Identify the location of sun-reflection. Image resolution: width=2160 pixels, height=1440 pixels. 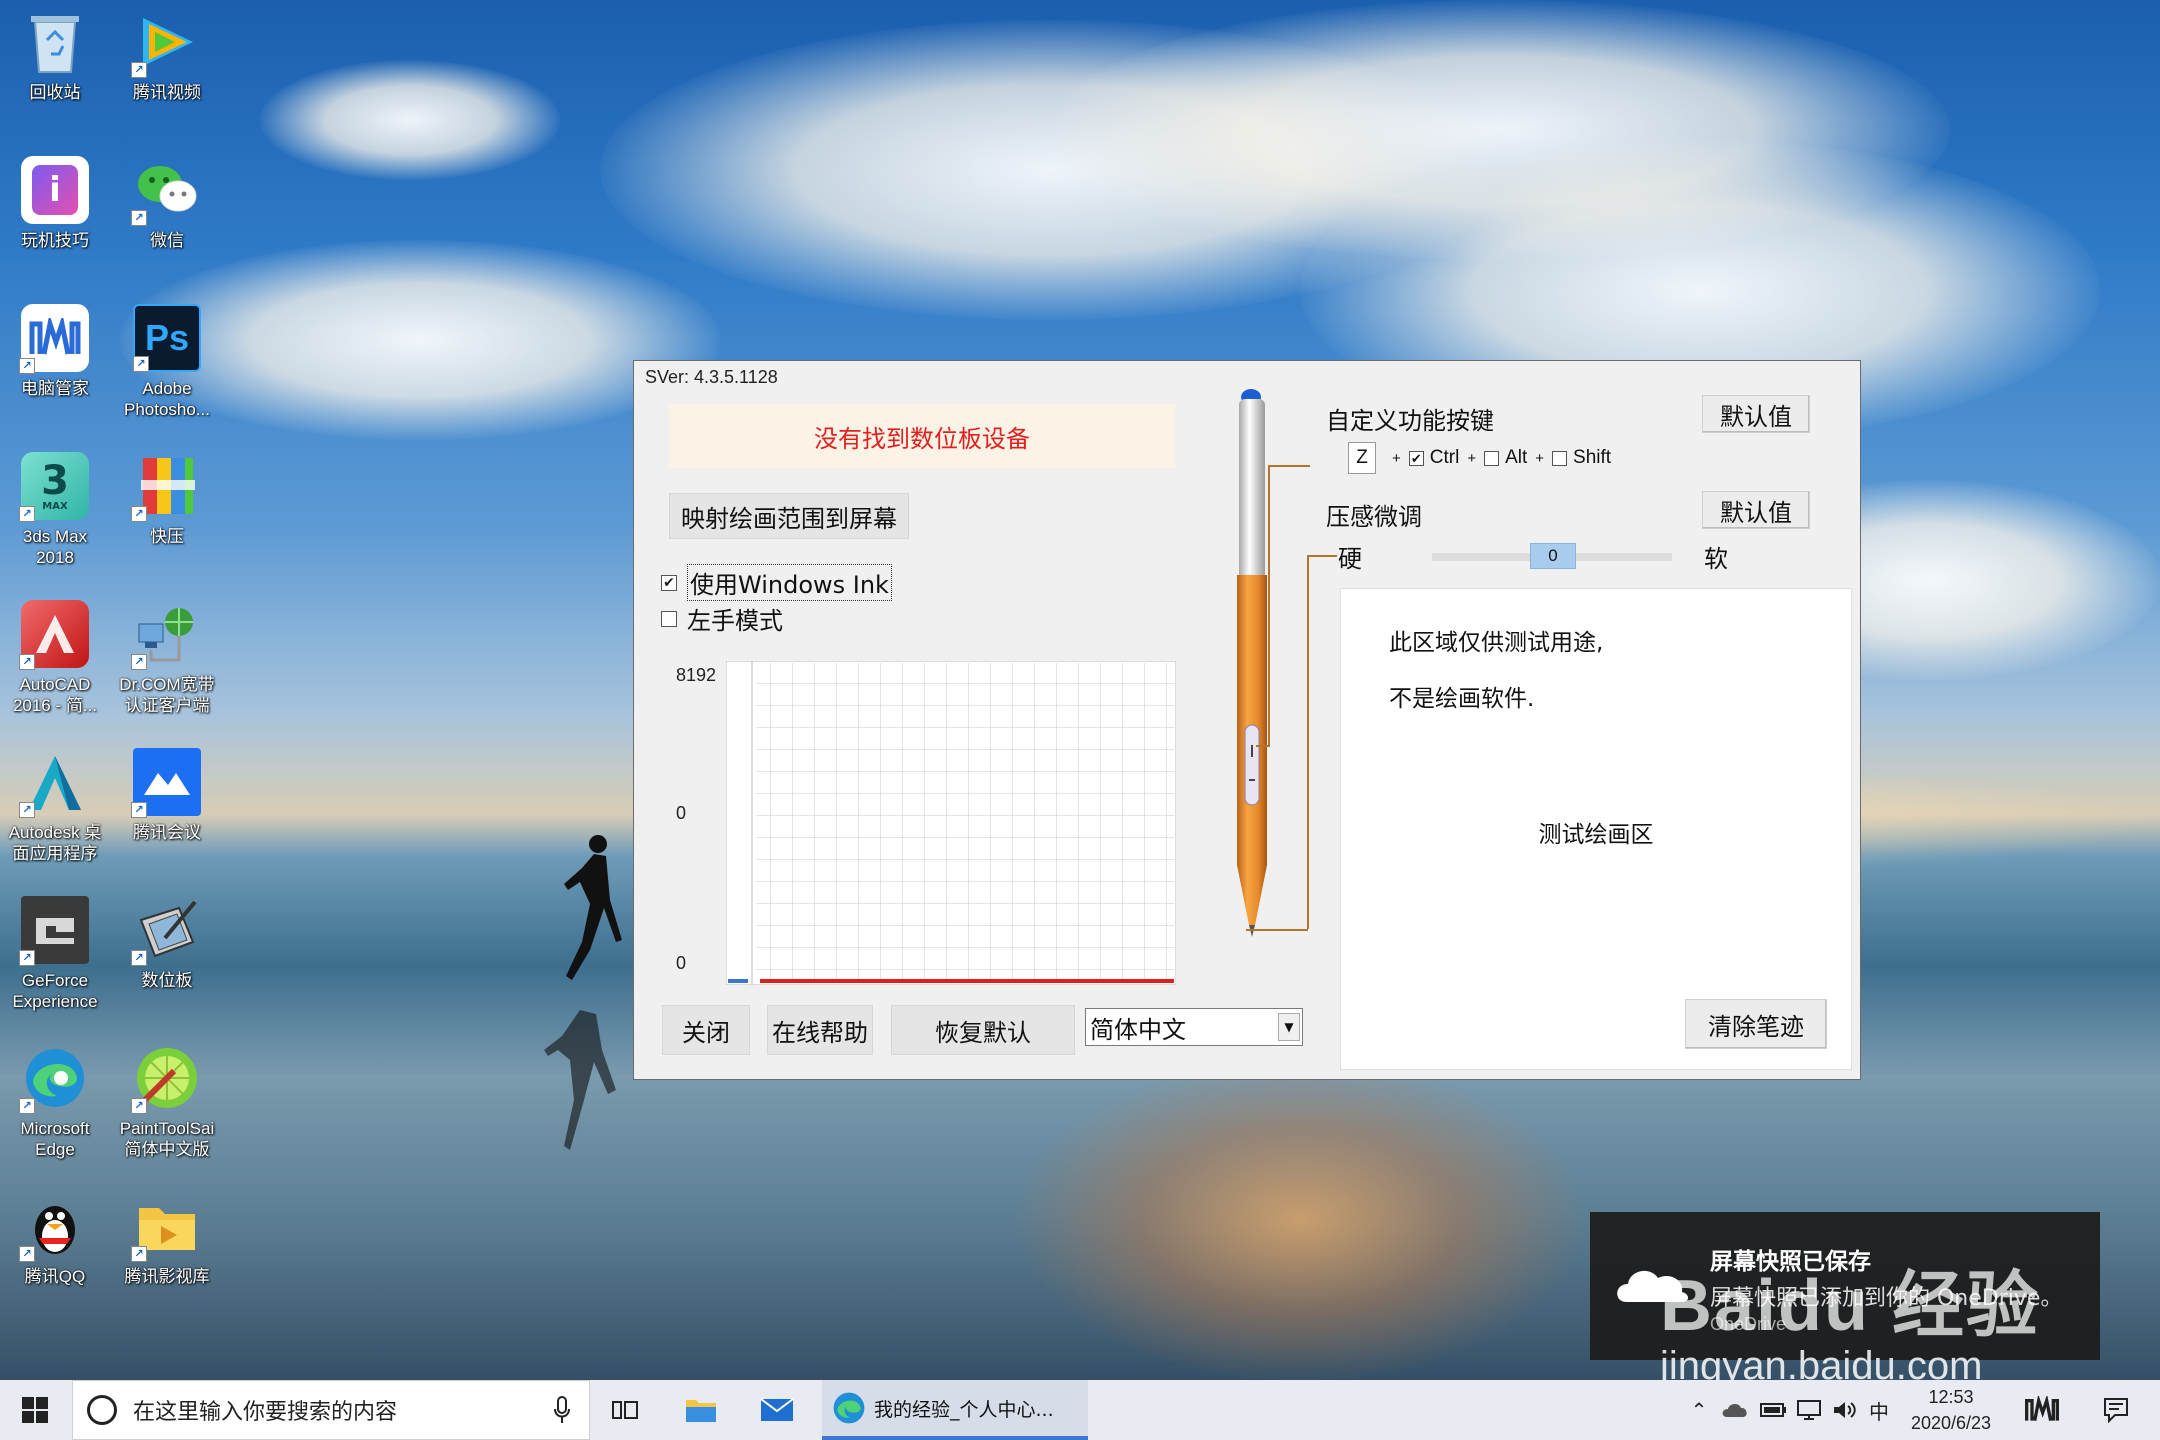
(1300, 1220).